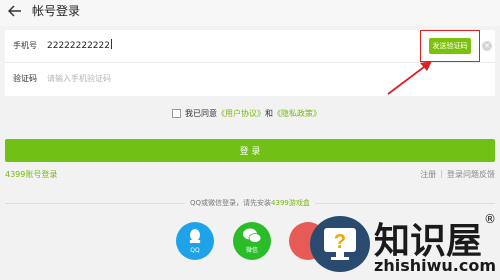 This screenshot has height=280, width=500. What do you see at coordinates (269, 113) in the screenshot?
I see `agree-and: 和` at bounding box center [269, 113].